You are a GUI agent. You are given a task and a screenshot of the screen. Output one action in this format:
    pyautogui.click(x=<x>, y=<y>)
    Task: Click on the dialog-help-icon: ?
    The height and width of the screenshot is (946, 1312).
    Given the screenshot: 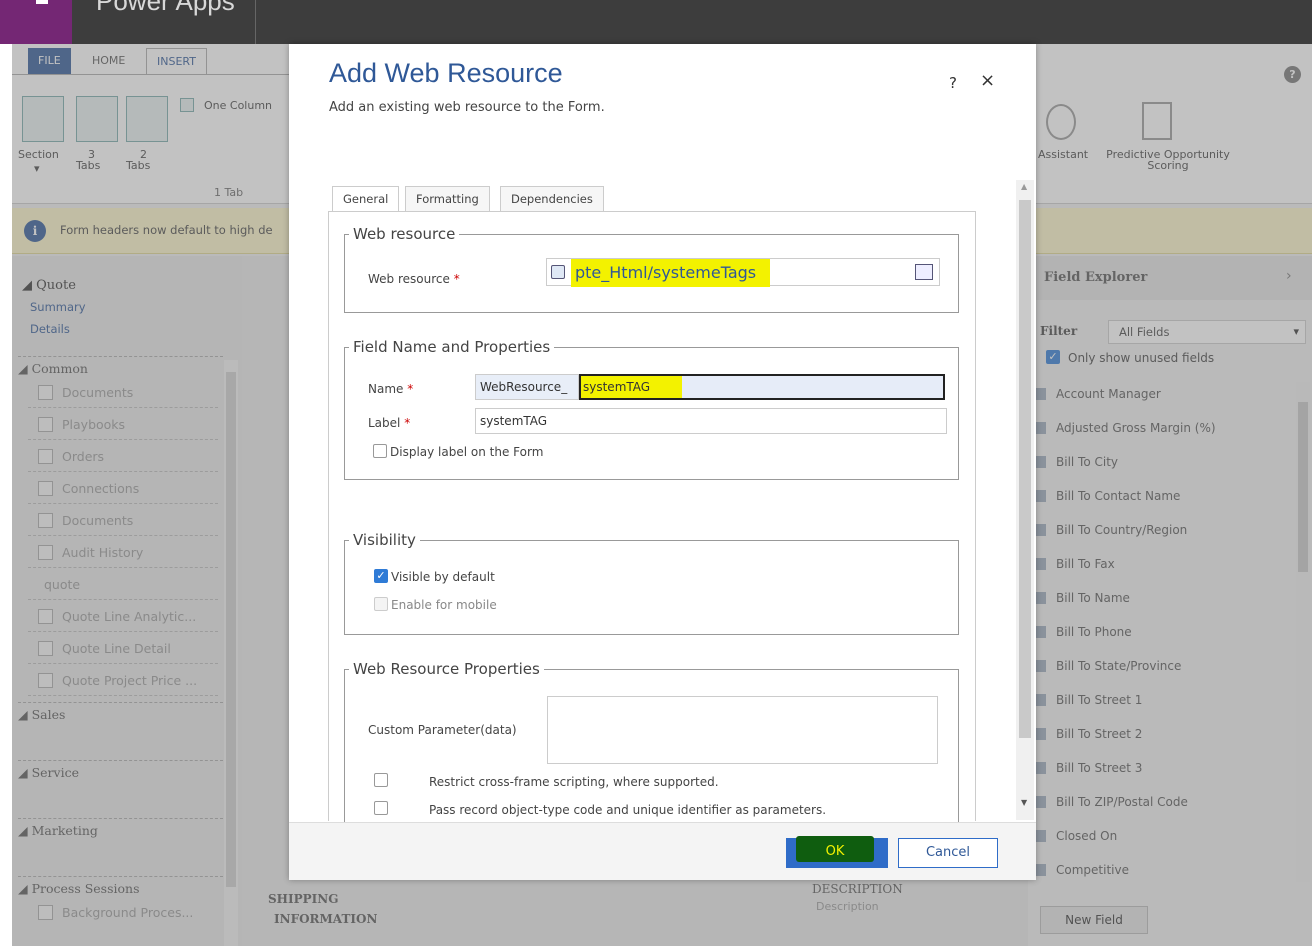 What is the action you would take?
    pyautogui.click(x=953, y=83)
    